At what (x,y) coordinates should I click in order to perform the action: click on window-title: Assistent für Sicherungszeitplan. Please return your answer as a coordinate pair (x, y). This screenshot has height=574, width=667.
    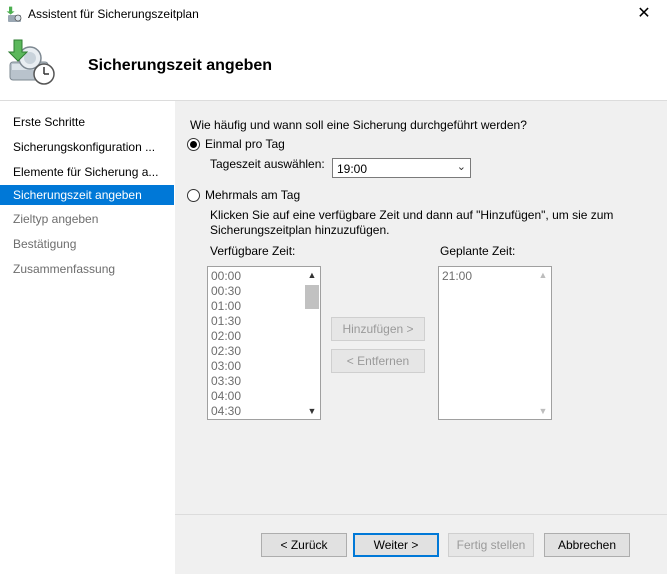
    Looking at the image, I should click on (113, 14).